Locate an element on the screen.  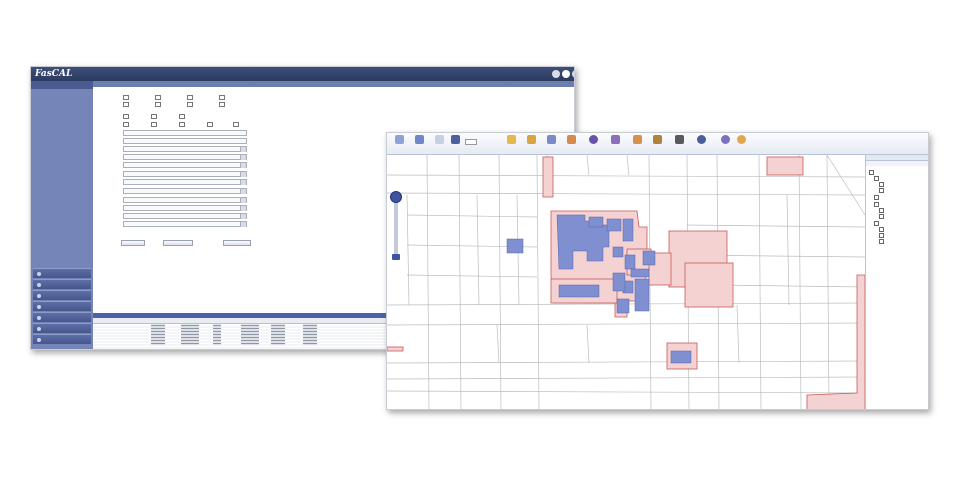
scale-input is located at coordinates (471, 142).